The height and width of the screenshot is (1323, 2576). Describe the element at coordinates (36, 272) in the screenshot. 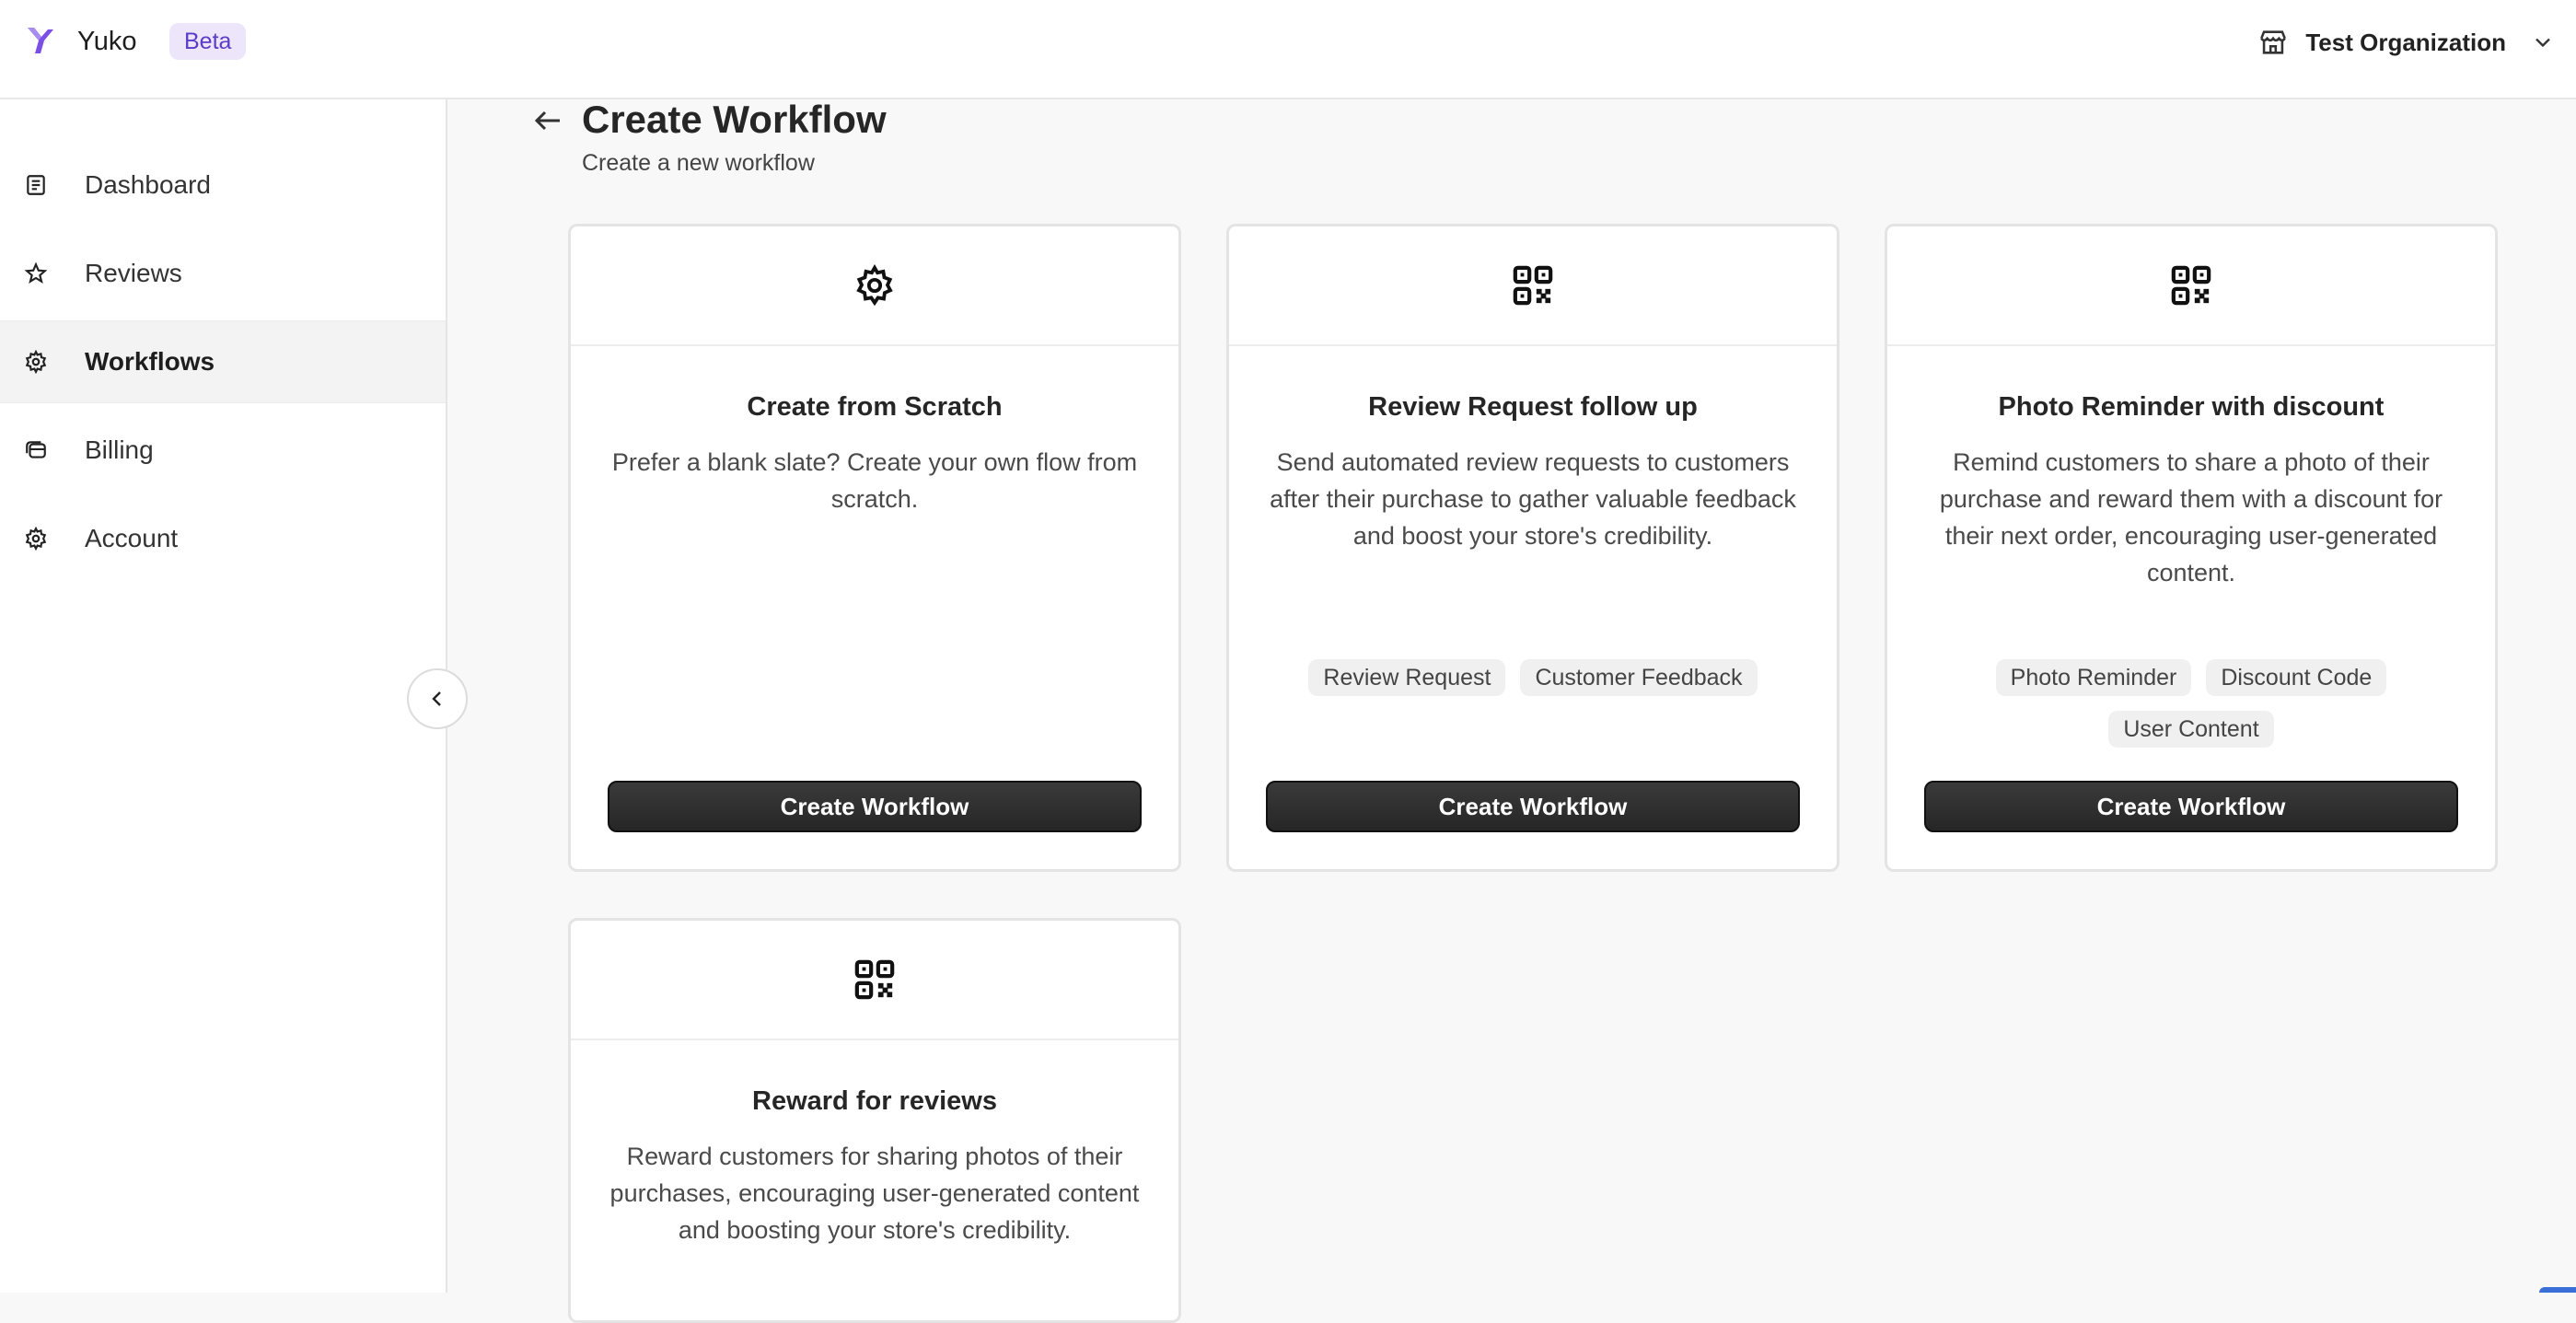

I see `star-icon` at that location.